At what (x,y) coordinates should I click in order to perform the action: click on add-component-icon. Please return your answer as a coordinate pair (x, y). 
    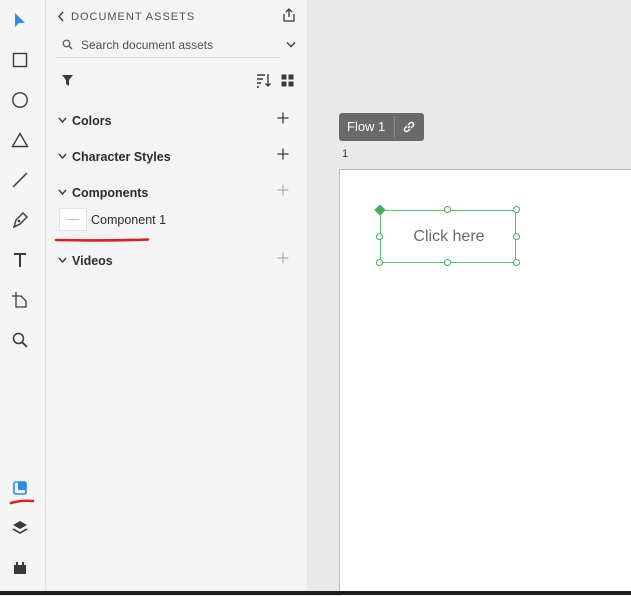
    Looking at the image, I should click on (283, 190).